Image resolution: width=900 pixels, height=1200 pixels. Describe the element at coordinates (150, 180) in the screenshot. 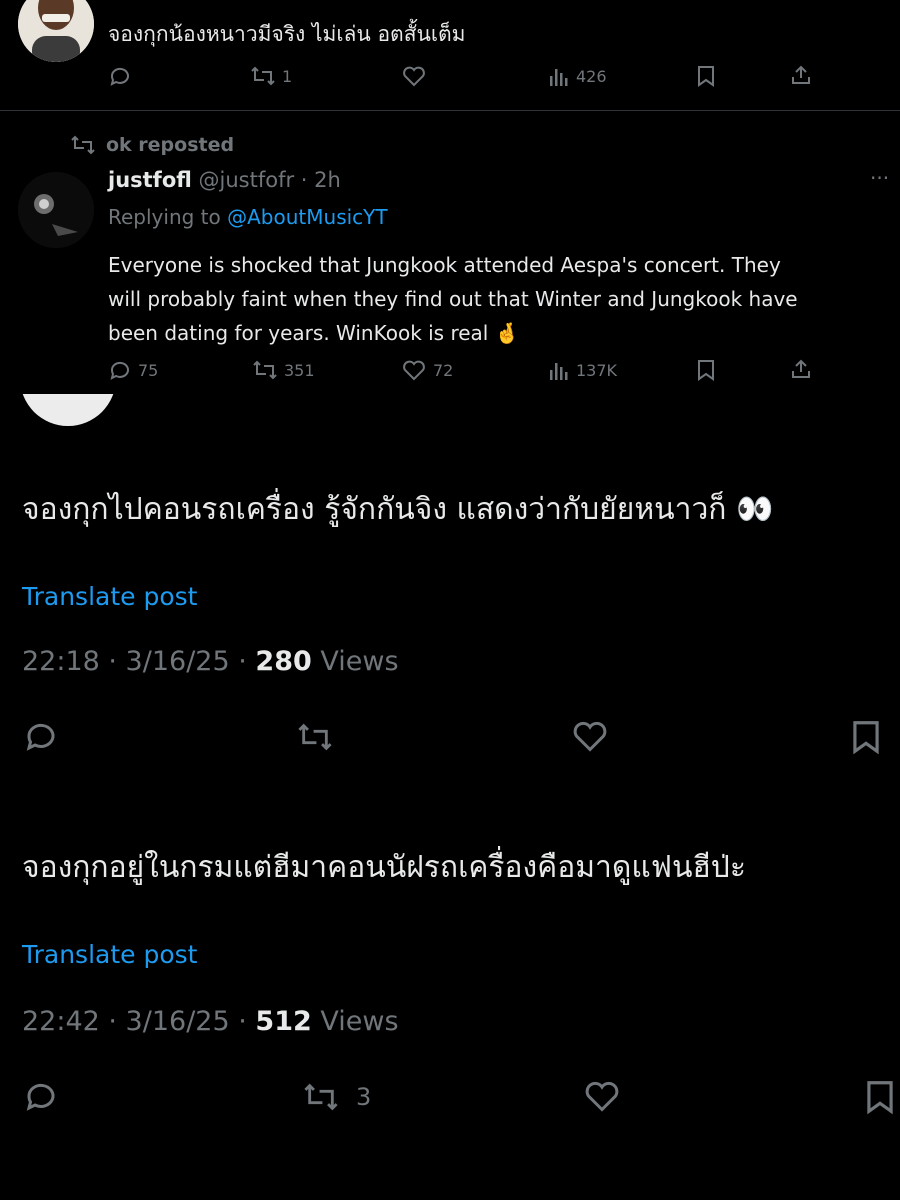

I see `author-name: justfofl` at that location.